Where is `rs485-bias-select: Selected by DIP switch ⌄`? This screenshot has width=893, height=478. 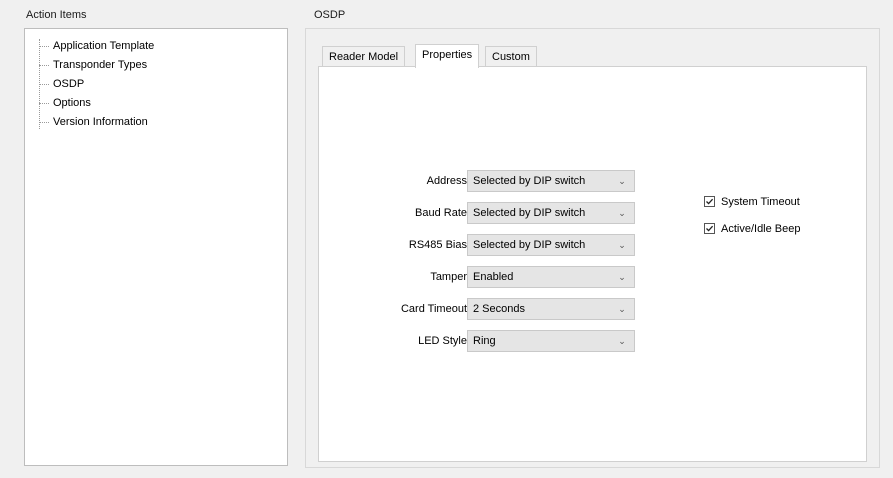 rs485-bias-select: Selected by DIP switch ⌄ is located at coordinates (551, 245).